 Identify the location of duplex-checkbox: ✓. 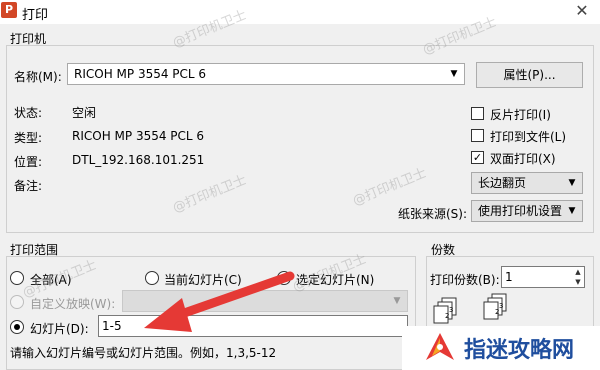
(477, 157).